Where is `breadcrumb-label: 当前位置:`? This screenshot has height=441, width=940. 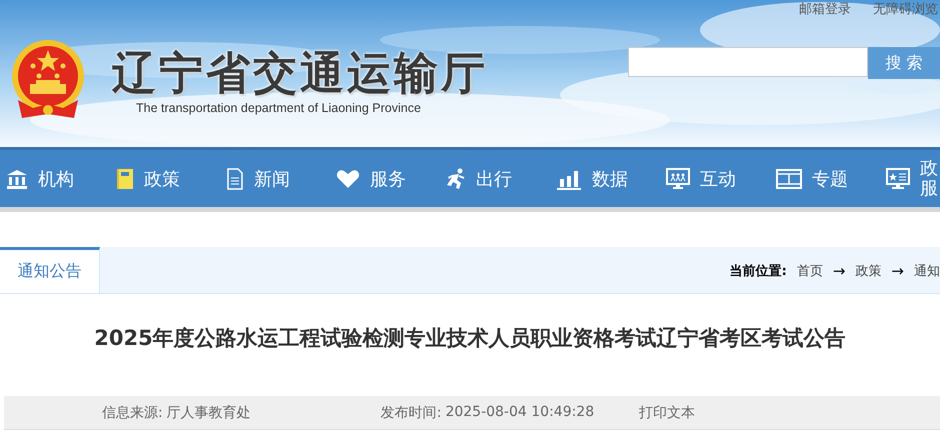 breadcrumb-label: 当前位置: is located at coordinates (758, 271).